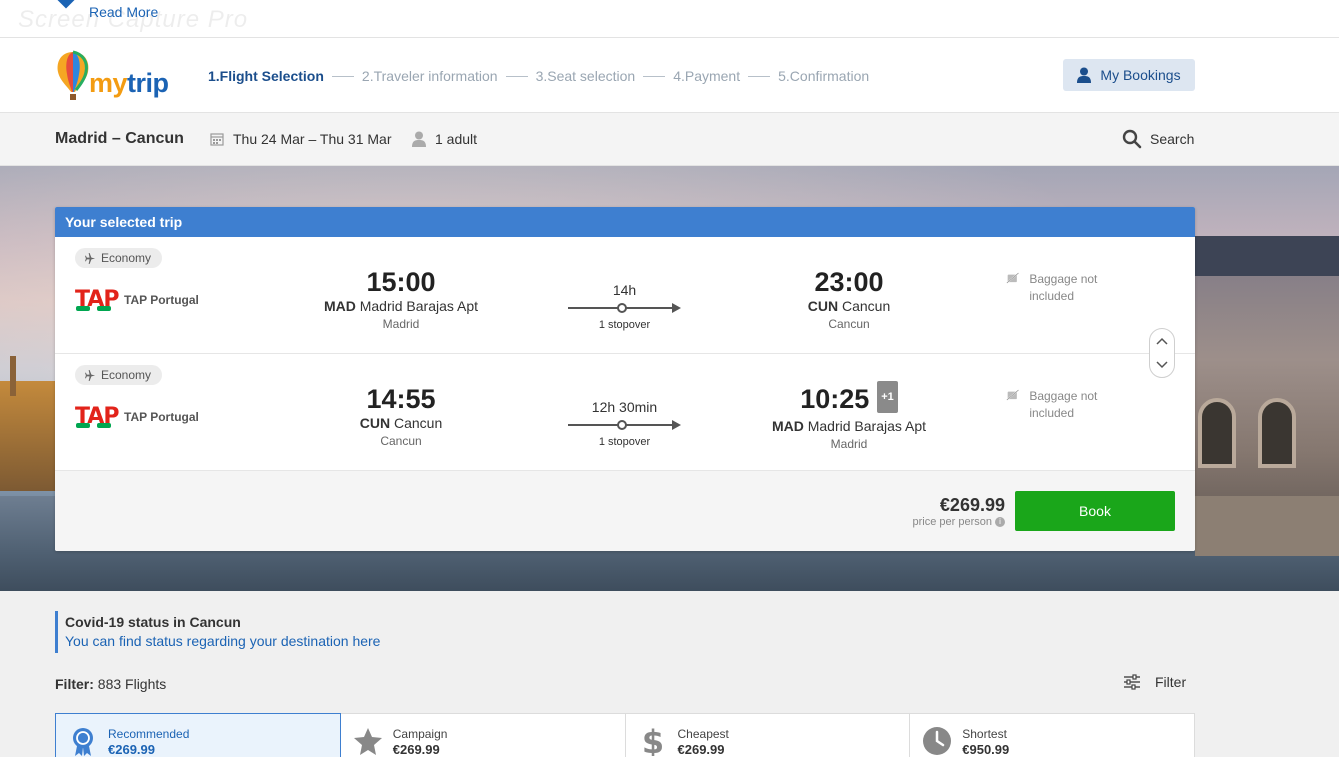 The width and height of the screenshot is (1339, 757). Describe the element at coordinates (986, 749) in the screenshot. I see `sort-tab-price: €950.99` at that location.